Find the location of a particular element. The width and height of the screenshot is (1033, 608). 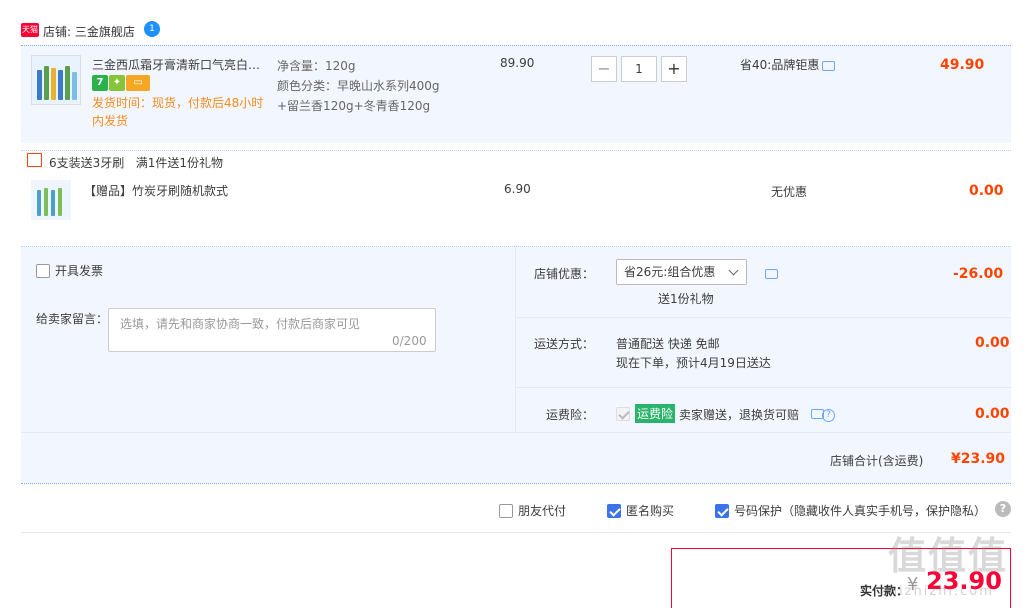

watermark: 值值值 is located at coordinates (948, 556).